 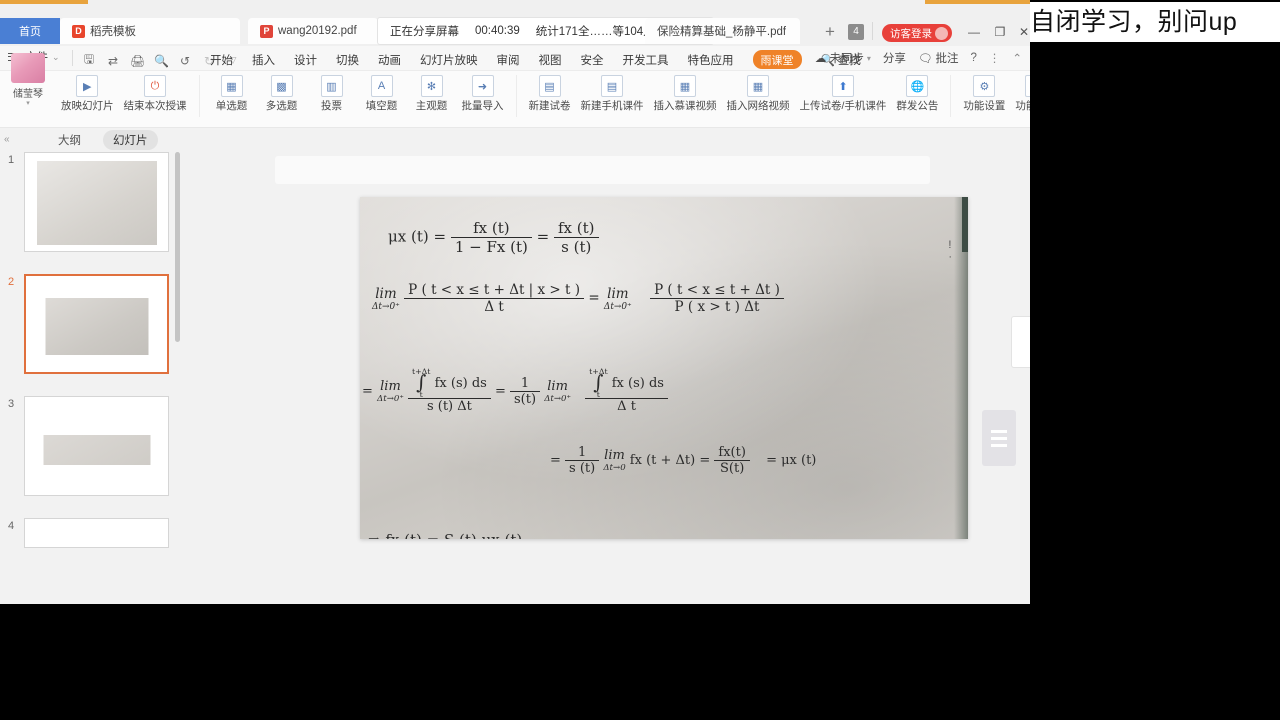 What do you see at coordinates (87, 93) in the screenshot?
I see `ribbon-play-slideshow: ▶ 放映幻灯片` at bounding box center [87, 93].